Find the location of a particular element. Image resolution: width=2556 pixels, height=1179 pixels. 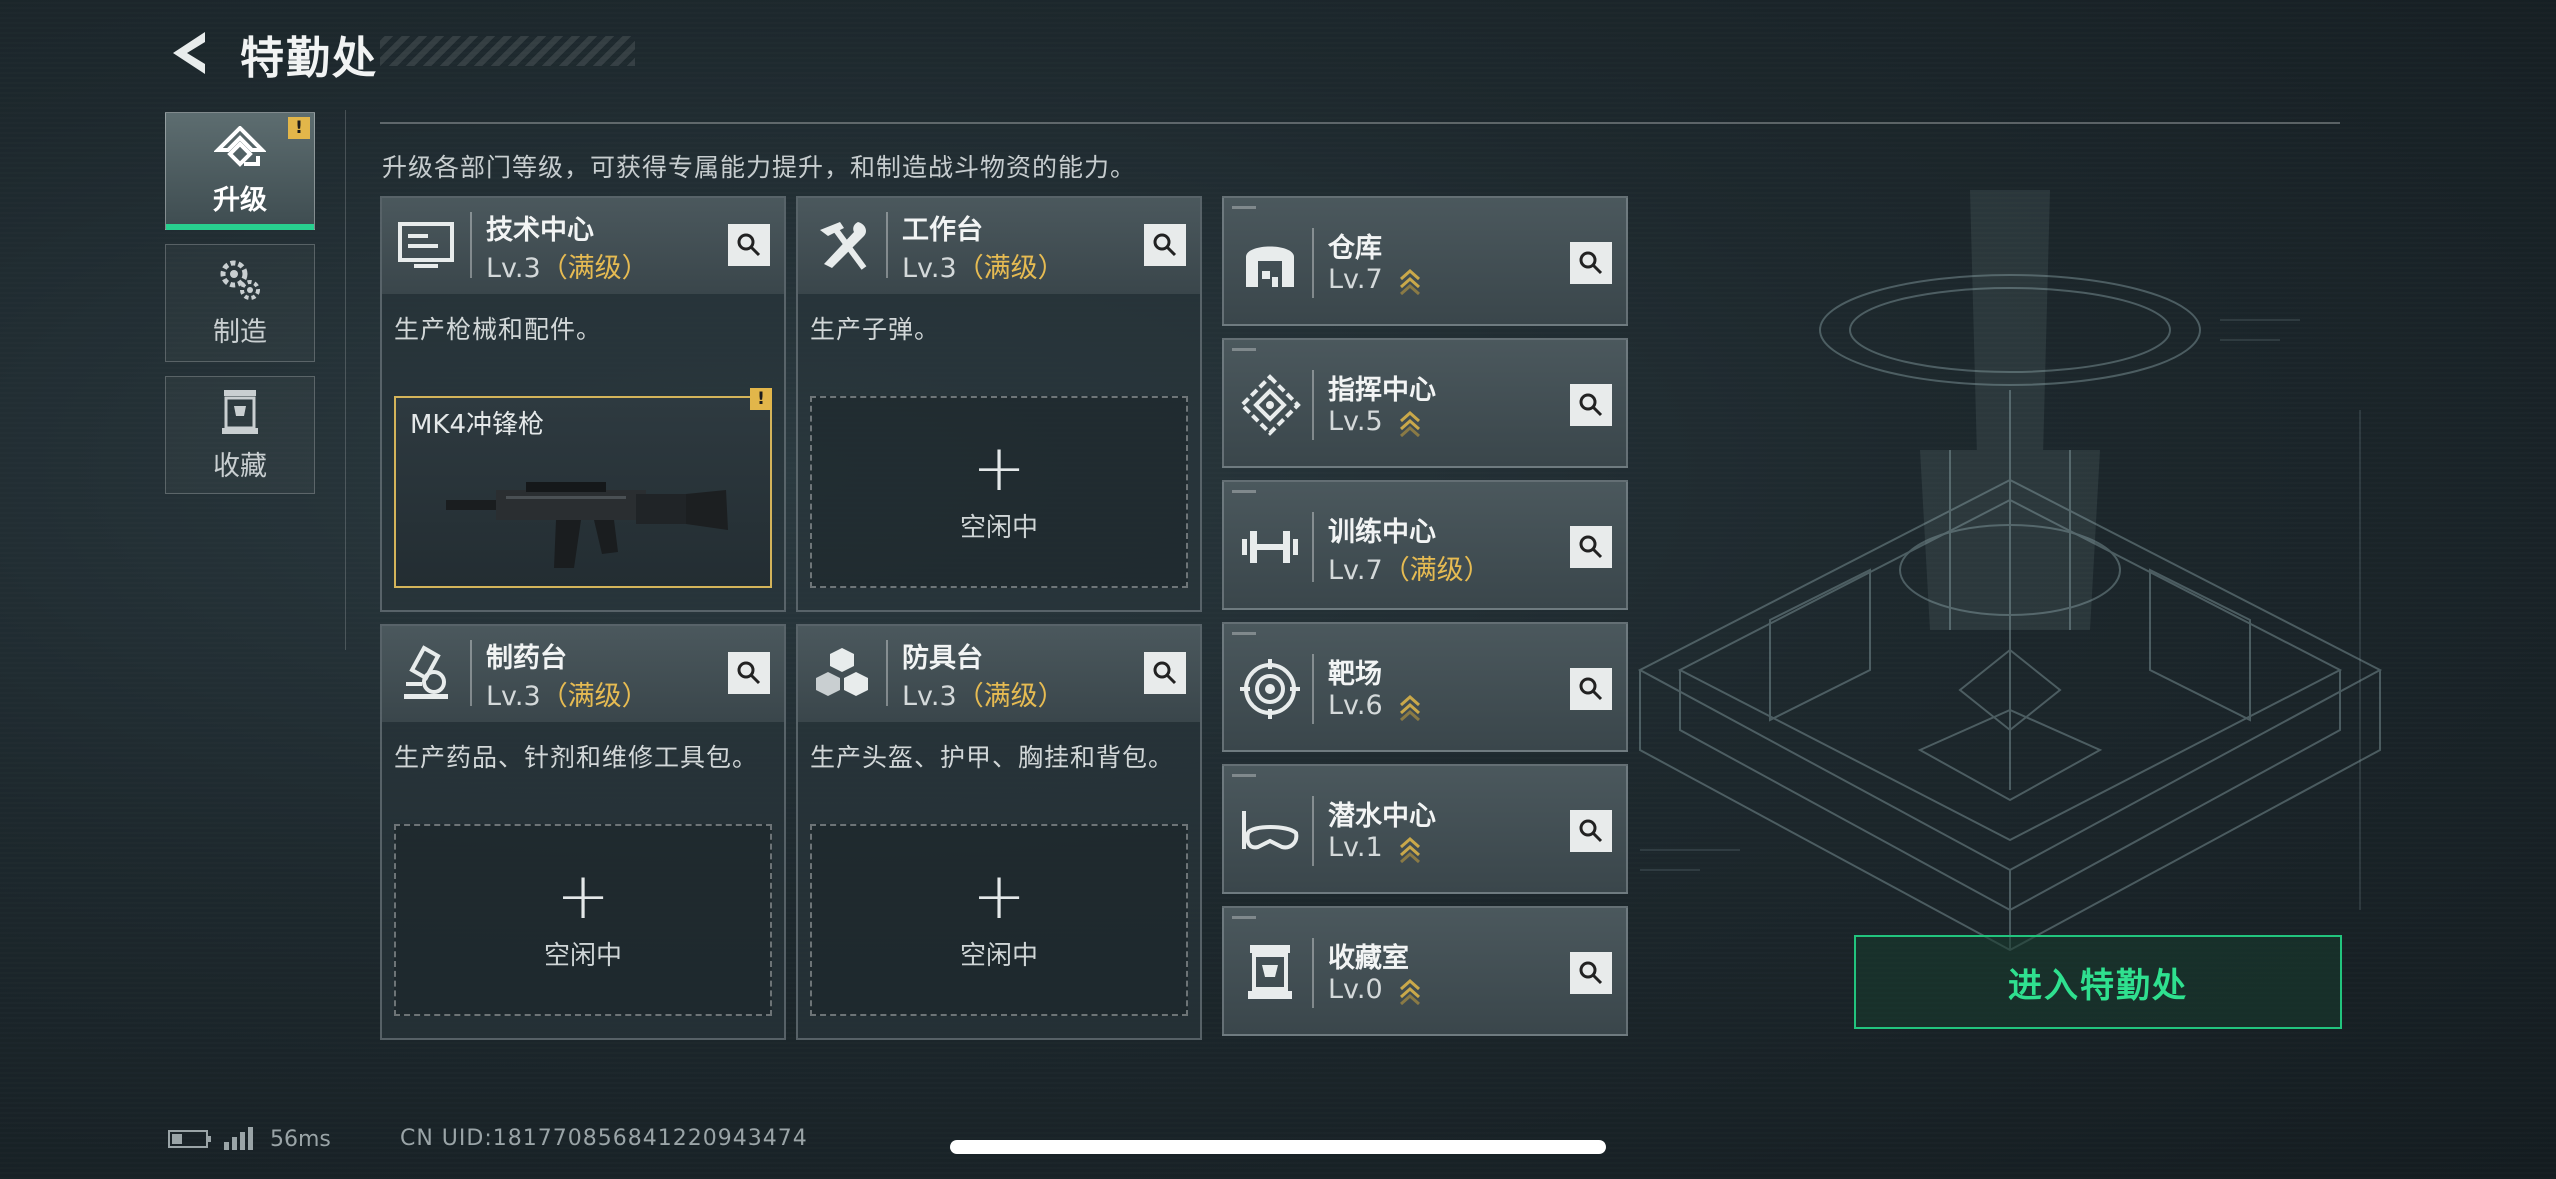

production-slot: ! MK4冲锋枪 is located at coordinates (583, 488).